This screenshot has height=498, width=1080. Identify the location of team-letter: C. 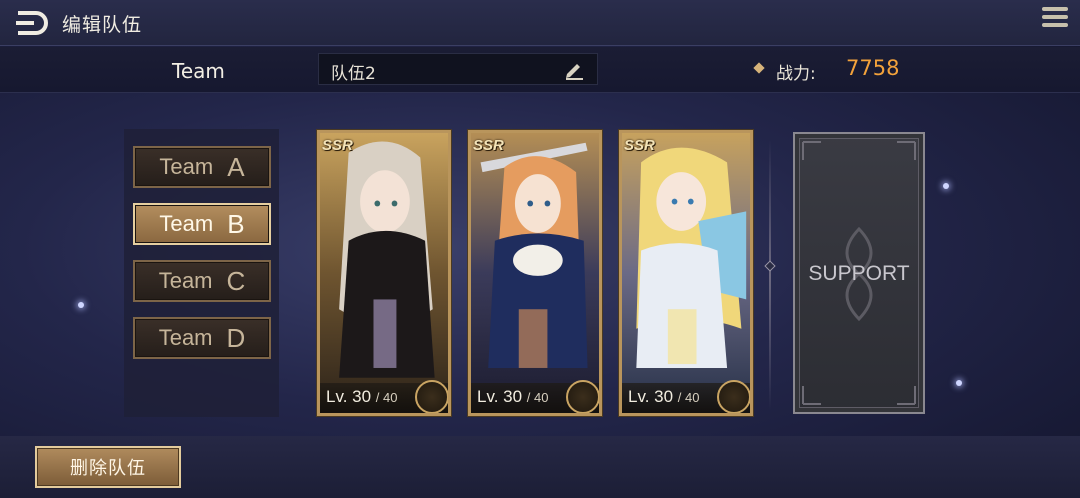
(236, 280).